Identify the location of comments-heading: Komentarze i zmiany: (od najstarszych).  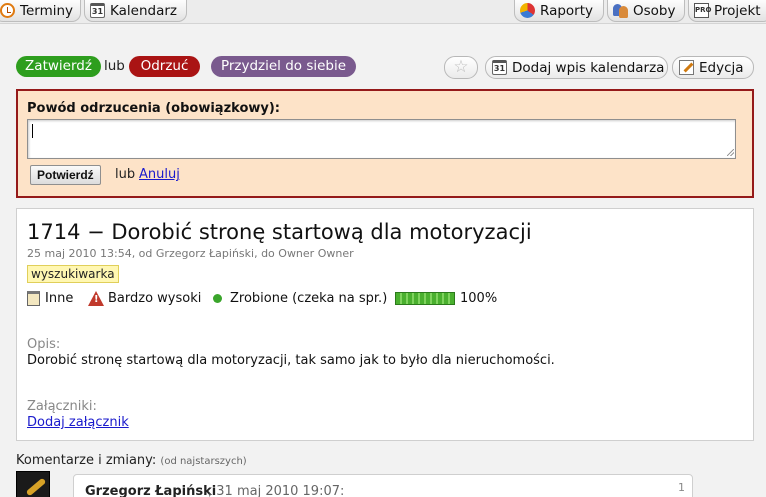
(131, 460).